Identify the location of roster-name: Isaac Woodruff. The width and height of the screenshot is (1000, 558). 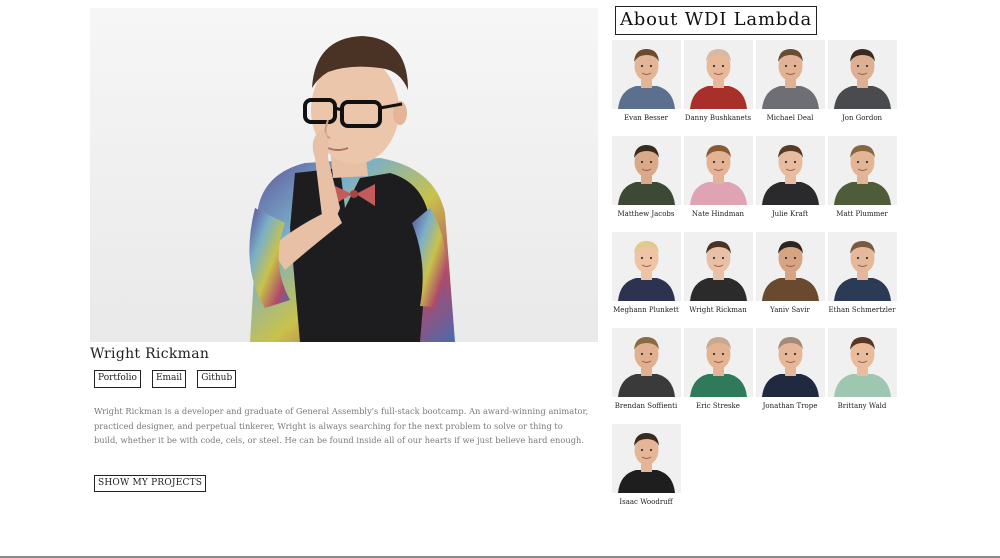
(646, 502).